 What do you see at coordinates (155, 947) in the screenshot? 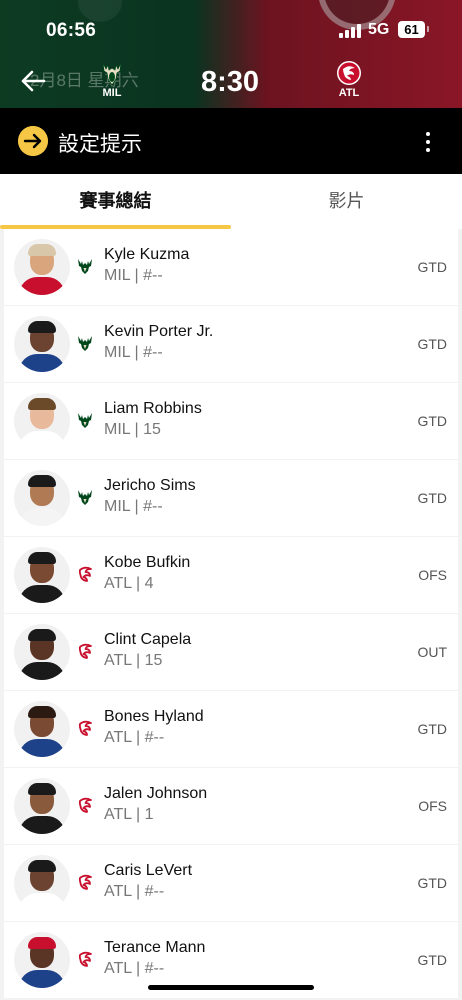
I see `player-name: Terance Mann` at bounding box center [155, 947].